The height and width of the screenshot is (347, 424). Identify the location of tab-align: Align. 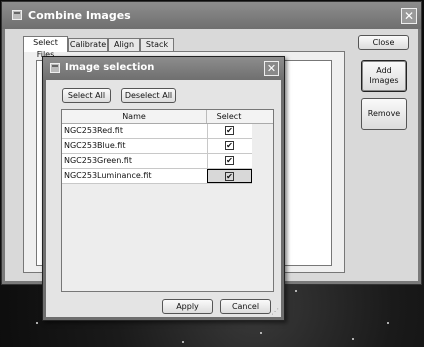
(124, 44).